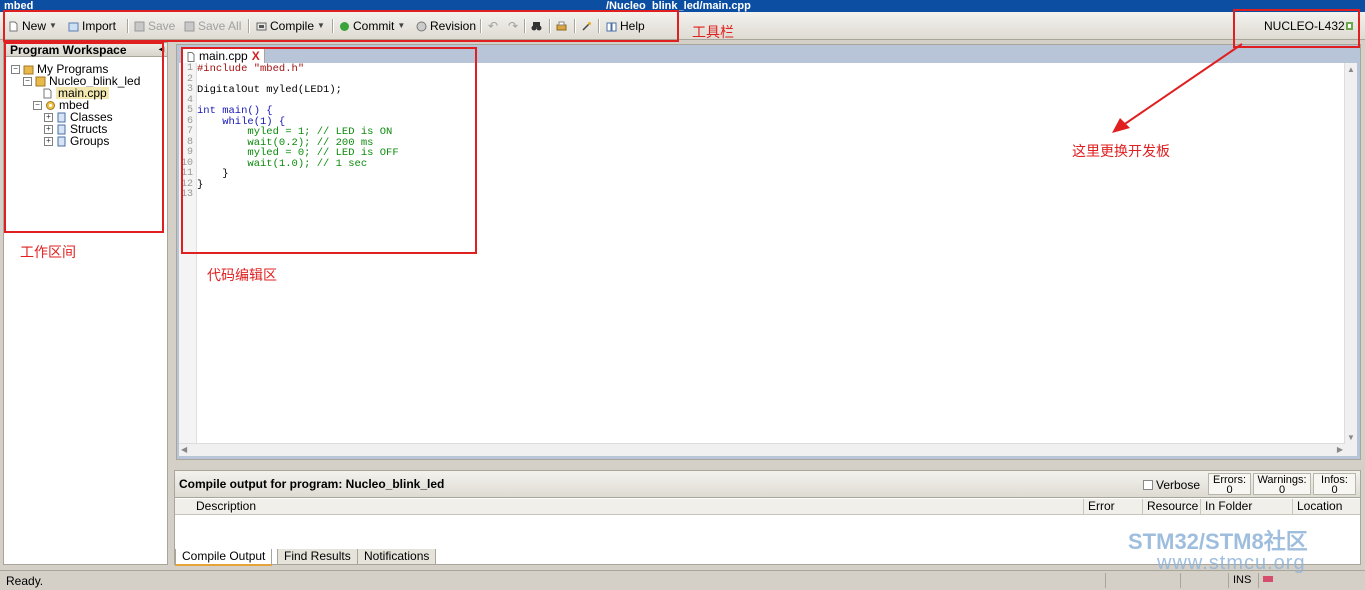 The width and height of the screenshot is (1365, 590). I want to click on vertical-scrollbar: ▲ ▼, so click(1350, 259).